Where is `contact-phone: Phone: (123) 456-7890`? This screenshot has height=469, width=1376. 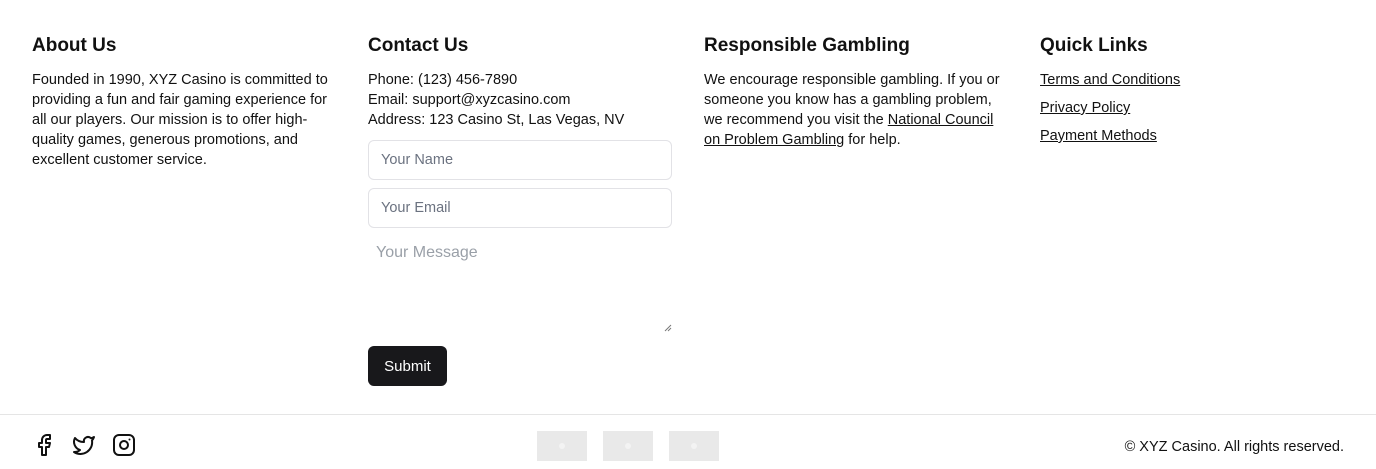 contact-phone: Phone: (123) 456-7890 is located at coordinates (443, 80).